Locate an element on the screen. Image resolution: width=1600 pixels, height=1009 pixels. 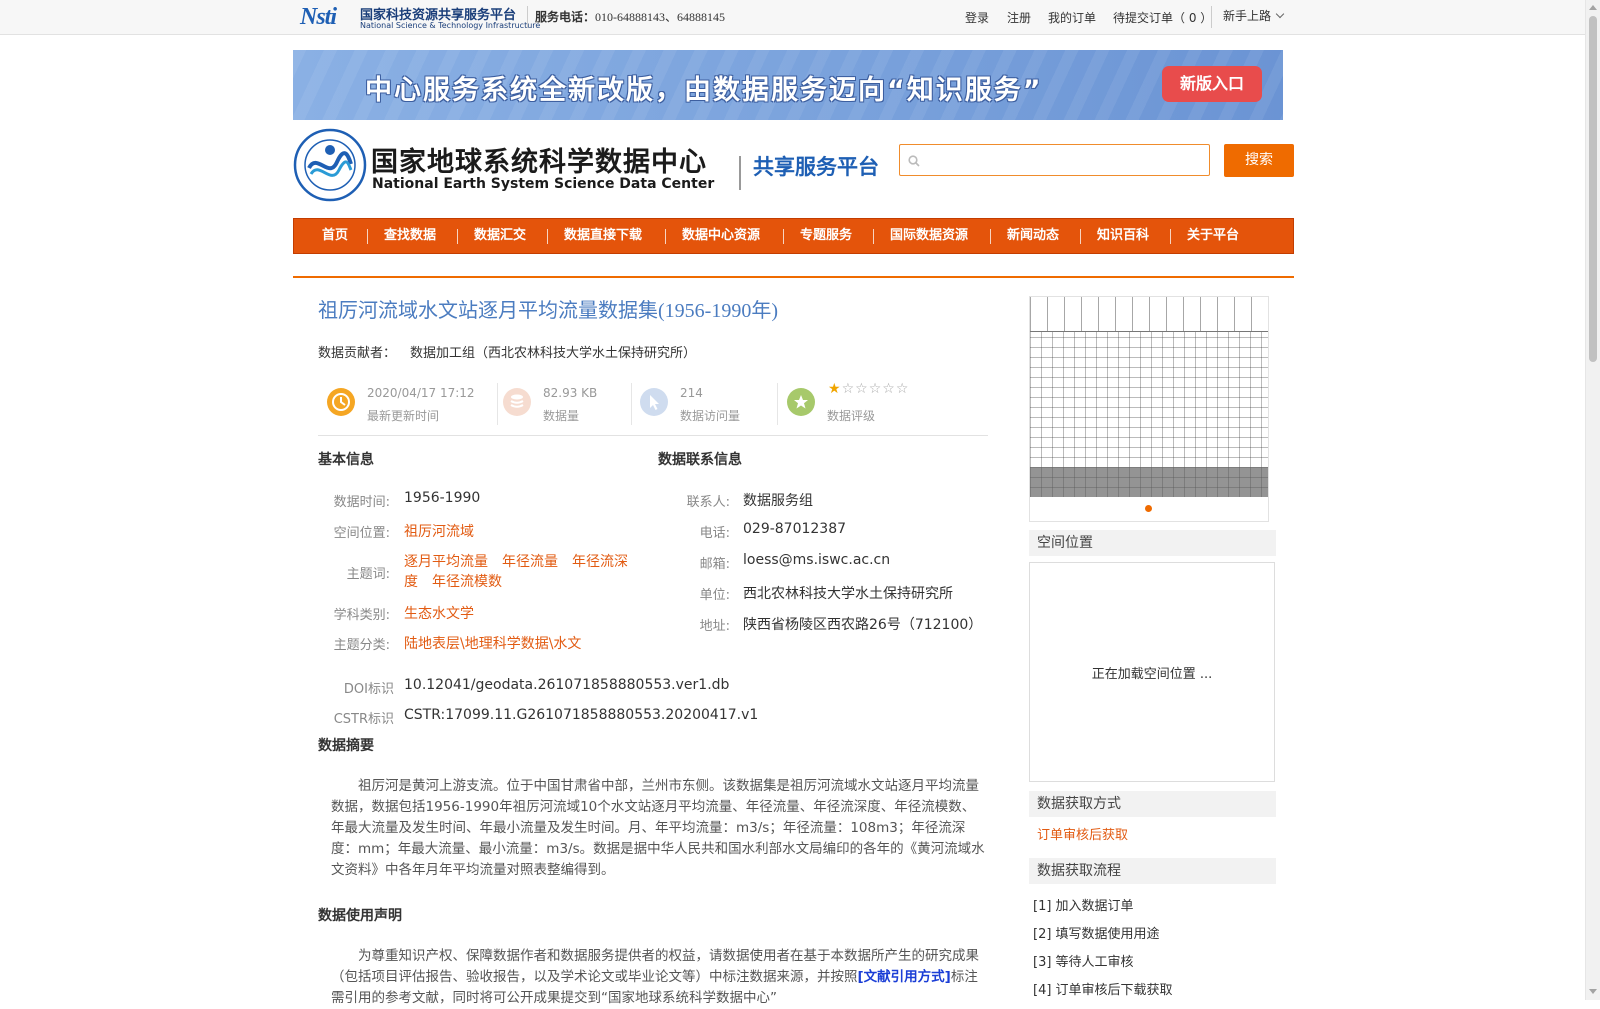
announcement-banner: 中心服务系统全新改版，由数据服务迈向“知识服务” 新版入口 is located at coordinates (788, 85).